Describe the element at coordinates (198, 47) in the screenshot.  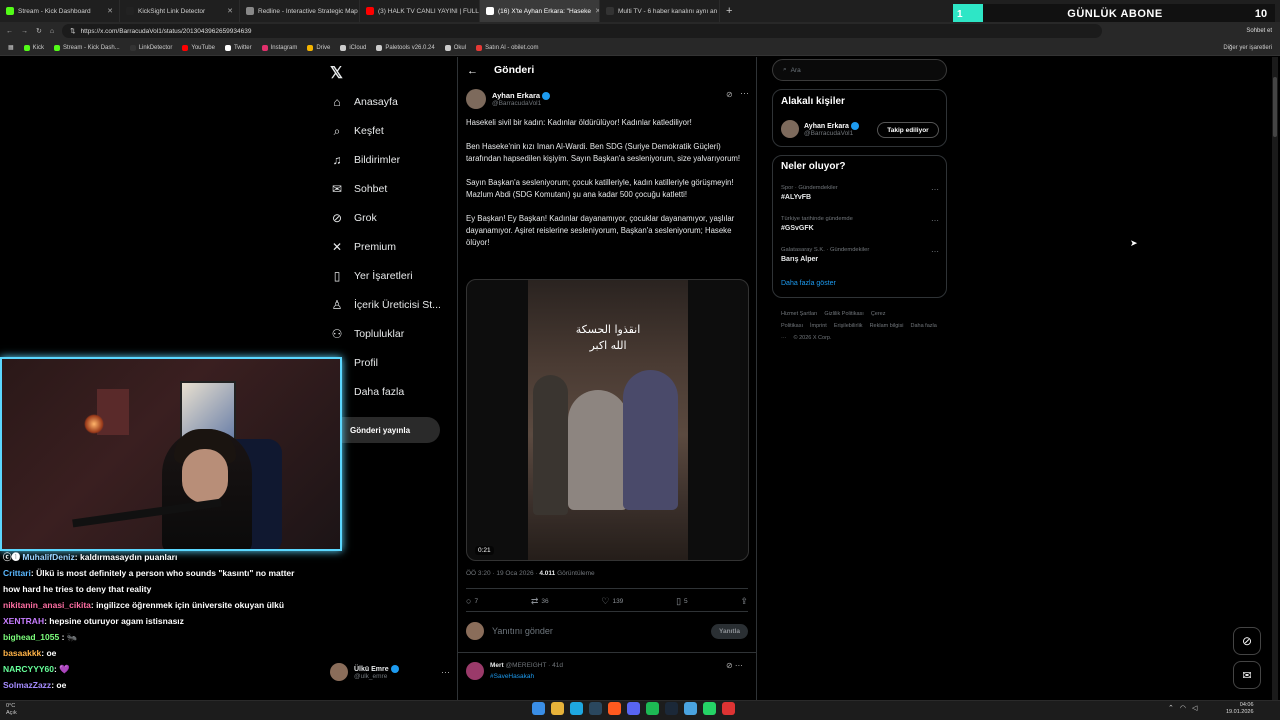
I see `bookmark-item: YouTube` at that location.